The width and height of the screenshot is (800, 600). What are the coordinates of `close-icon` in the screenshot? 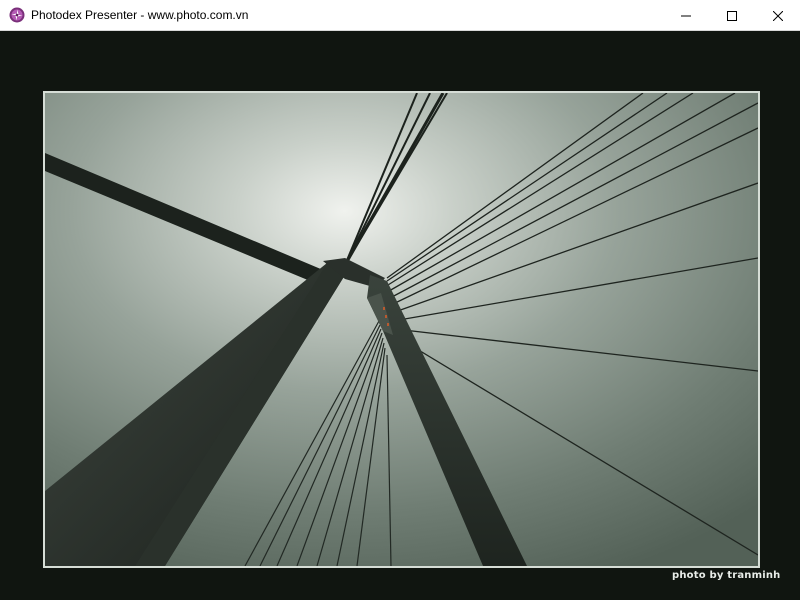 It's located at (778, 15).